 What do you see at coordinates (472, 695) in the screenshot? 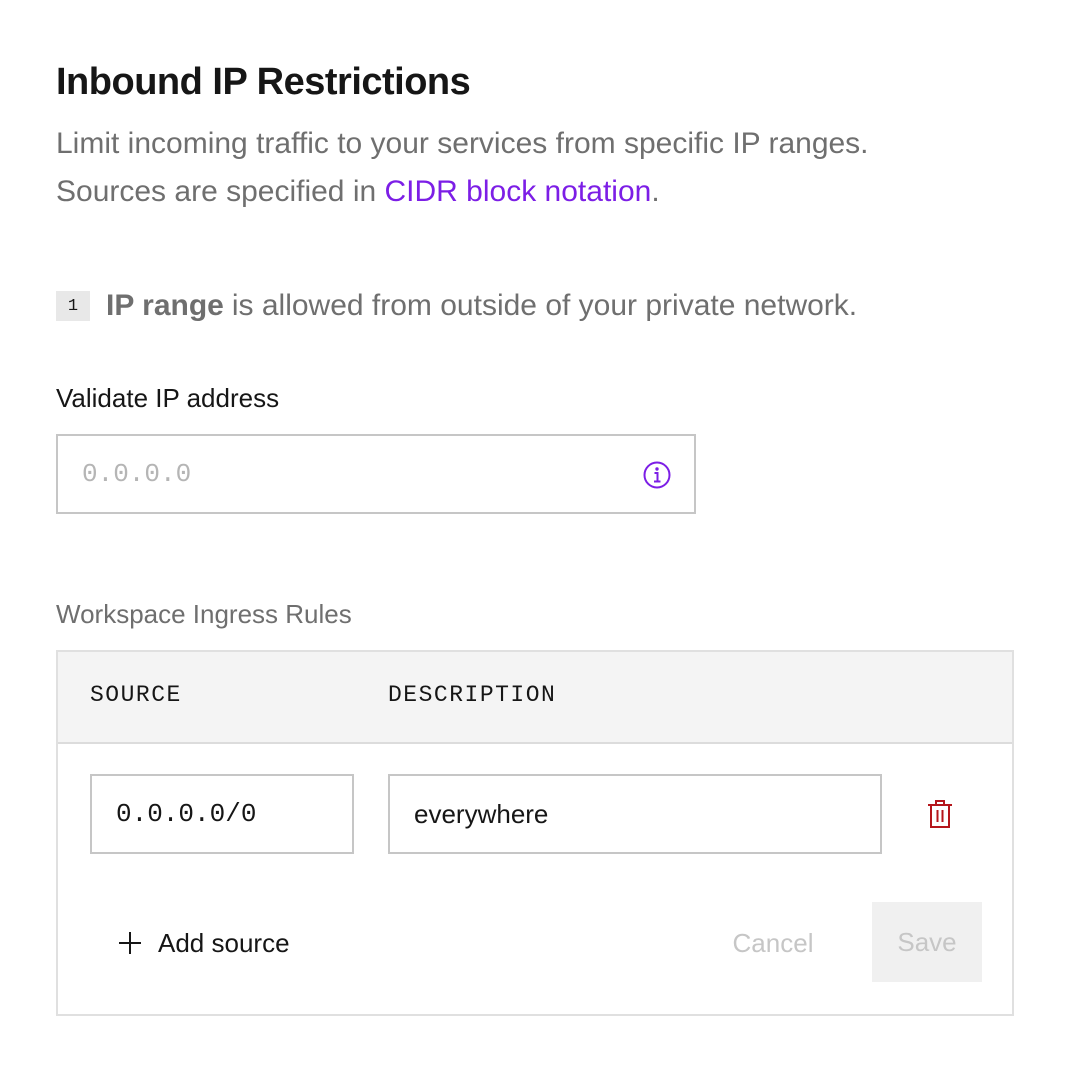
I see `column-header-description: DESCRIPTION` at bounding box center [472, 695].